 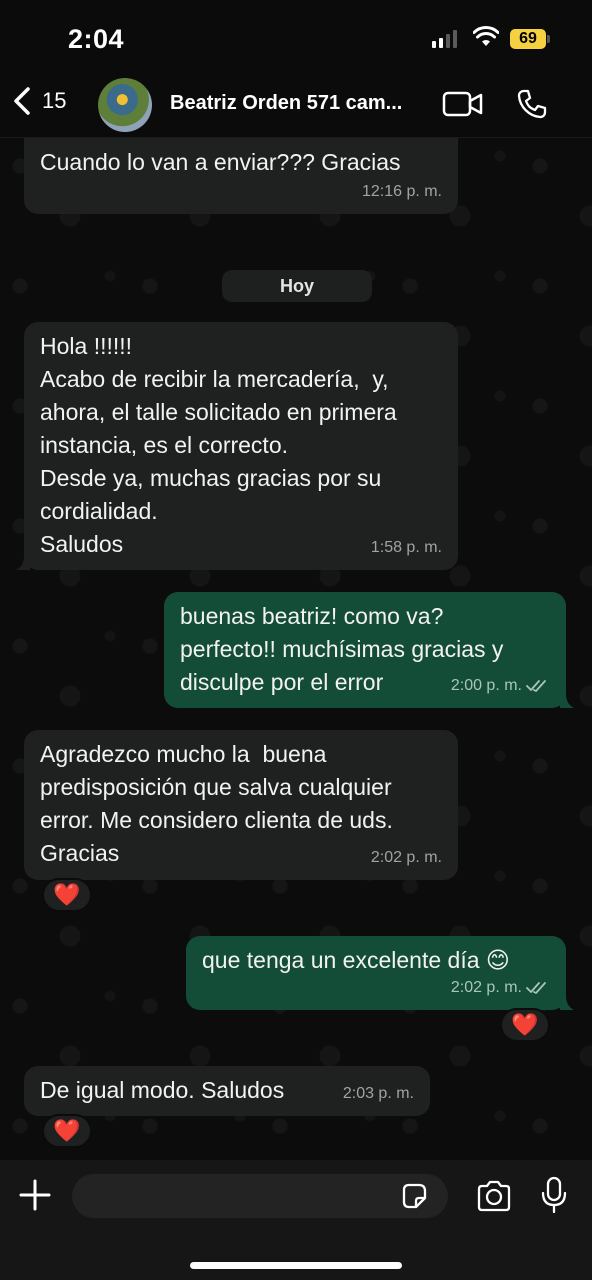 I want to click on back-button: 15, so click(x=39, y=101).